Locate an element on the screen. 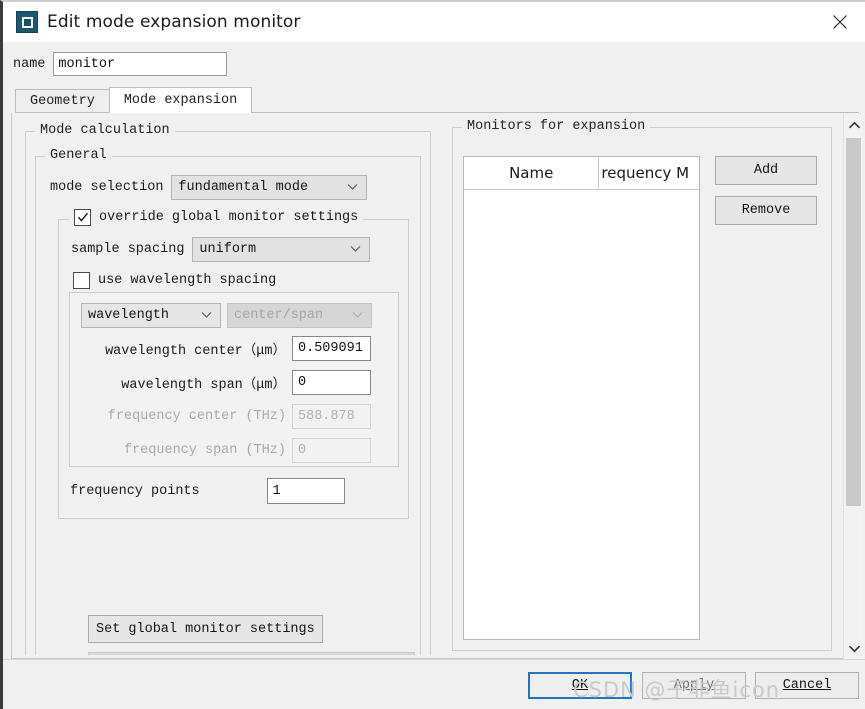 The height and width of the screenshot is (709, 865). range-mode-select: center/span is located at coordinates (299, 315).